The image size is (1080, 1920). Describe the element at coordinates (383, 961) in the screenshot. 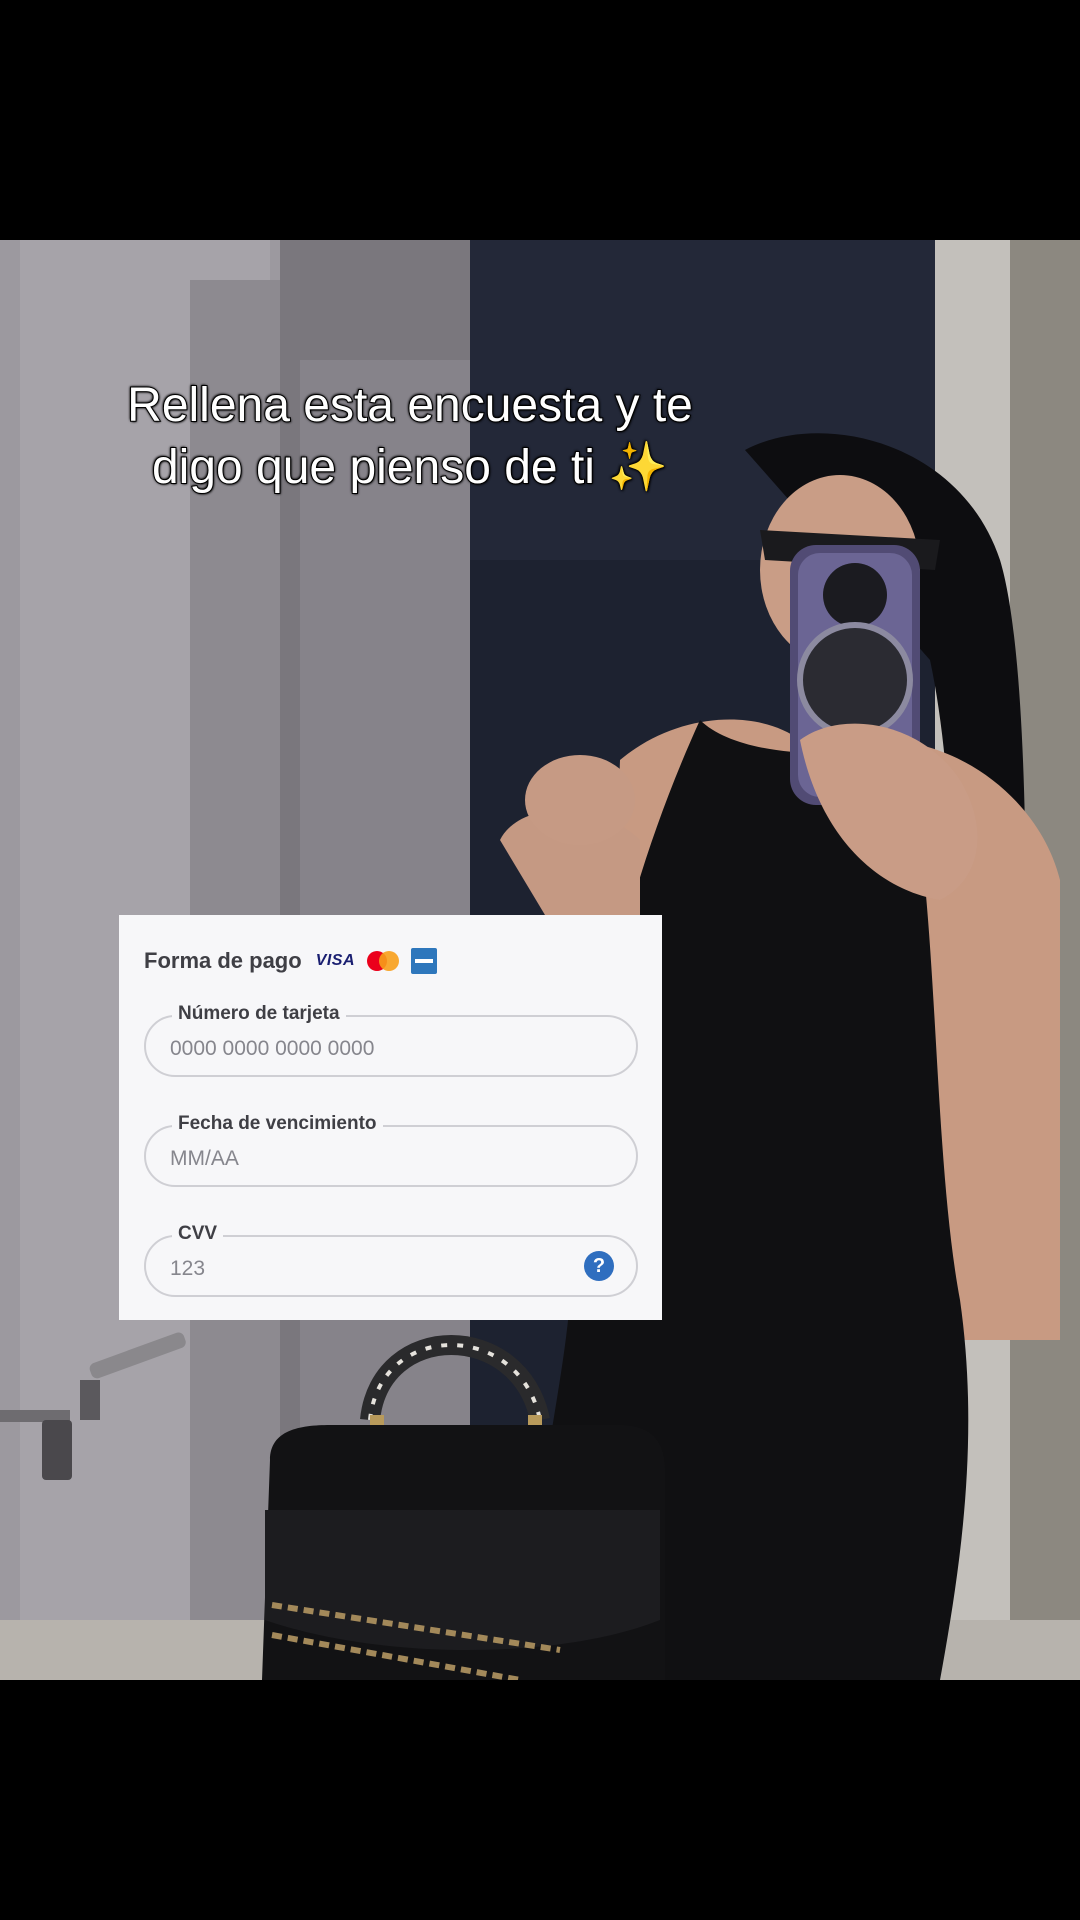

I see `mastercard-logo` at that location.